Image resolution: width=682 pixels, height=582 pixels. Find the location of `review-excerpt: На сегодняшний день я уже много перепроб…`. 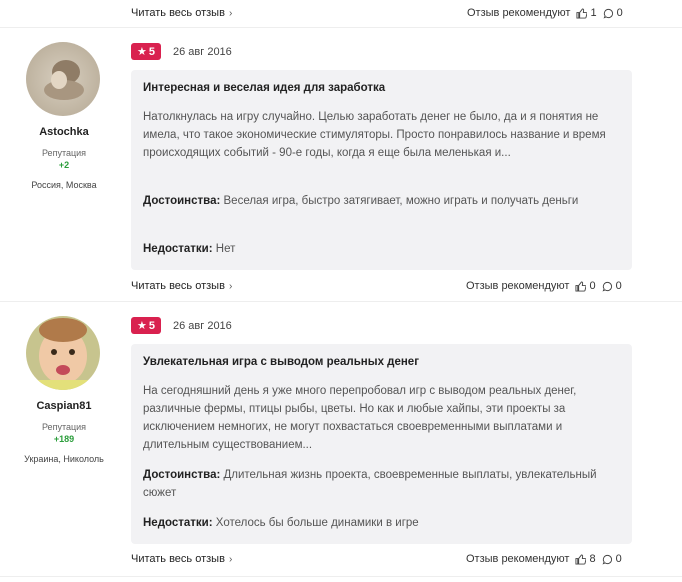

review-excerpt: На сегодняшний день я уже много перепроб… is located at coordinates (360, 418).